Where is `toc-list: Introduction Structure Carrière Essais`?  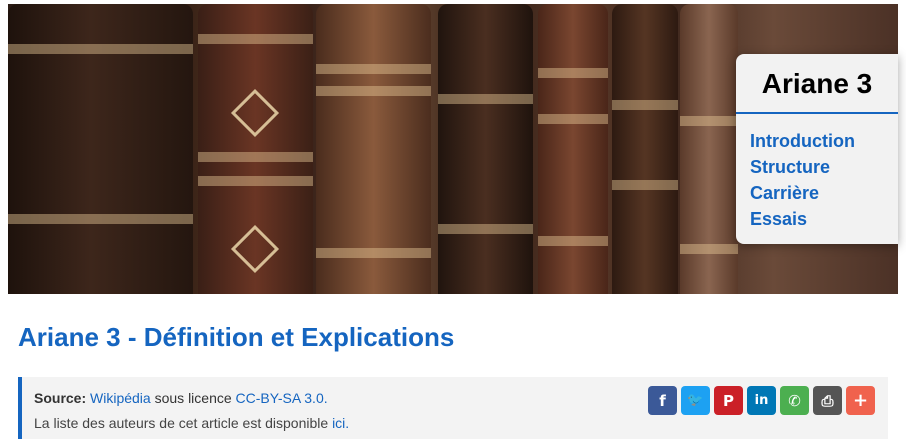 toc-list: Introduction Structure Carrière Essais is located at coordinates (802, 180).